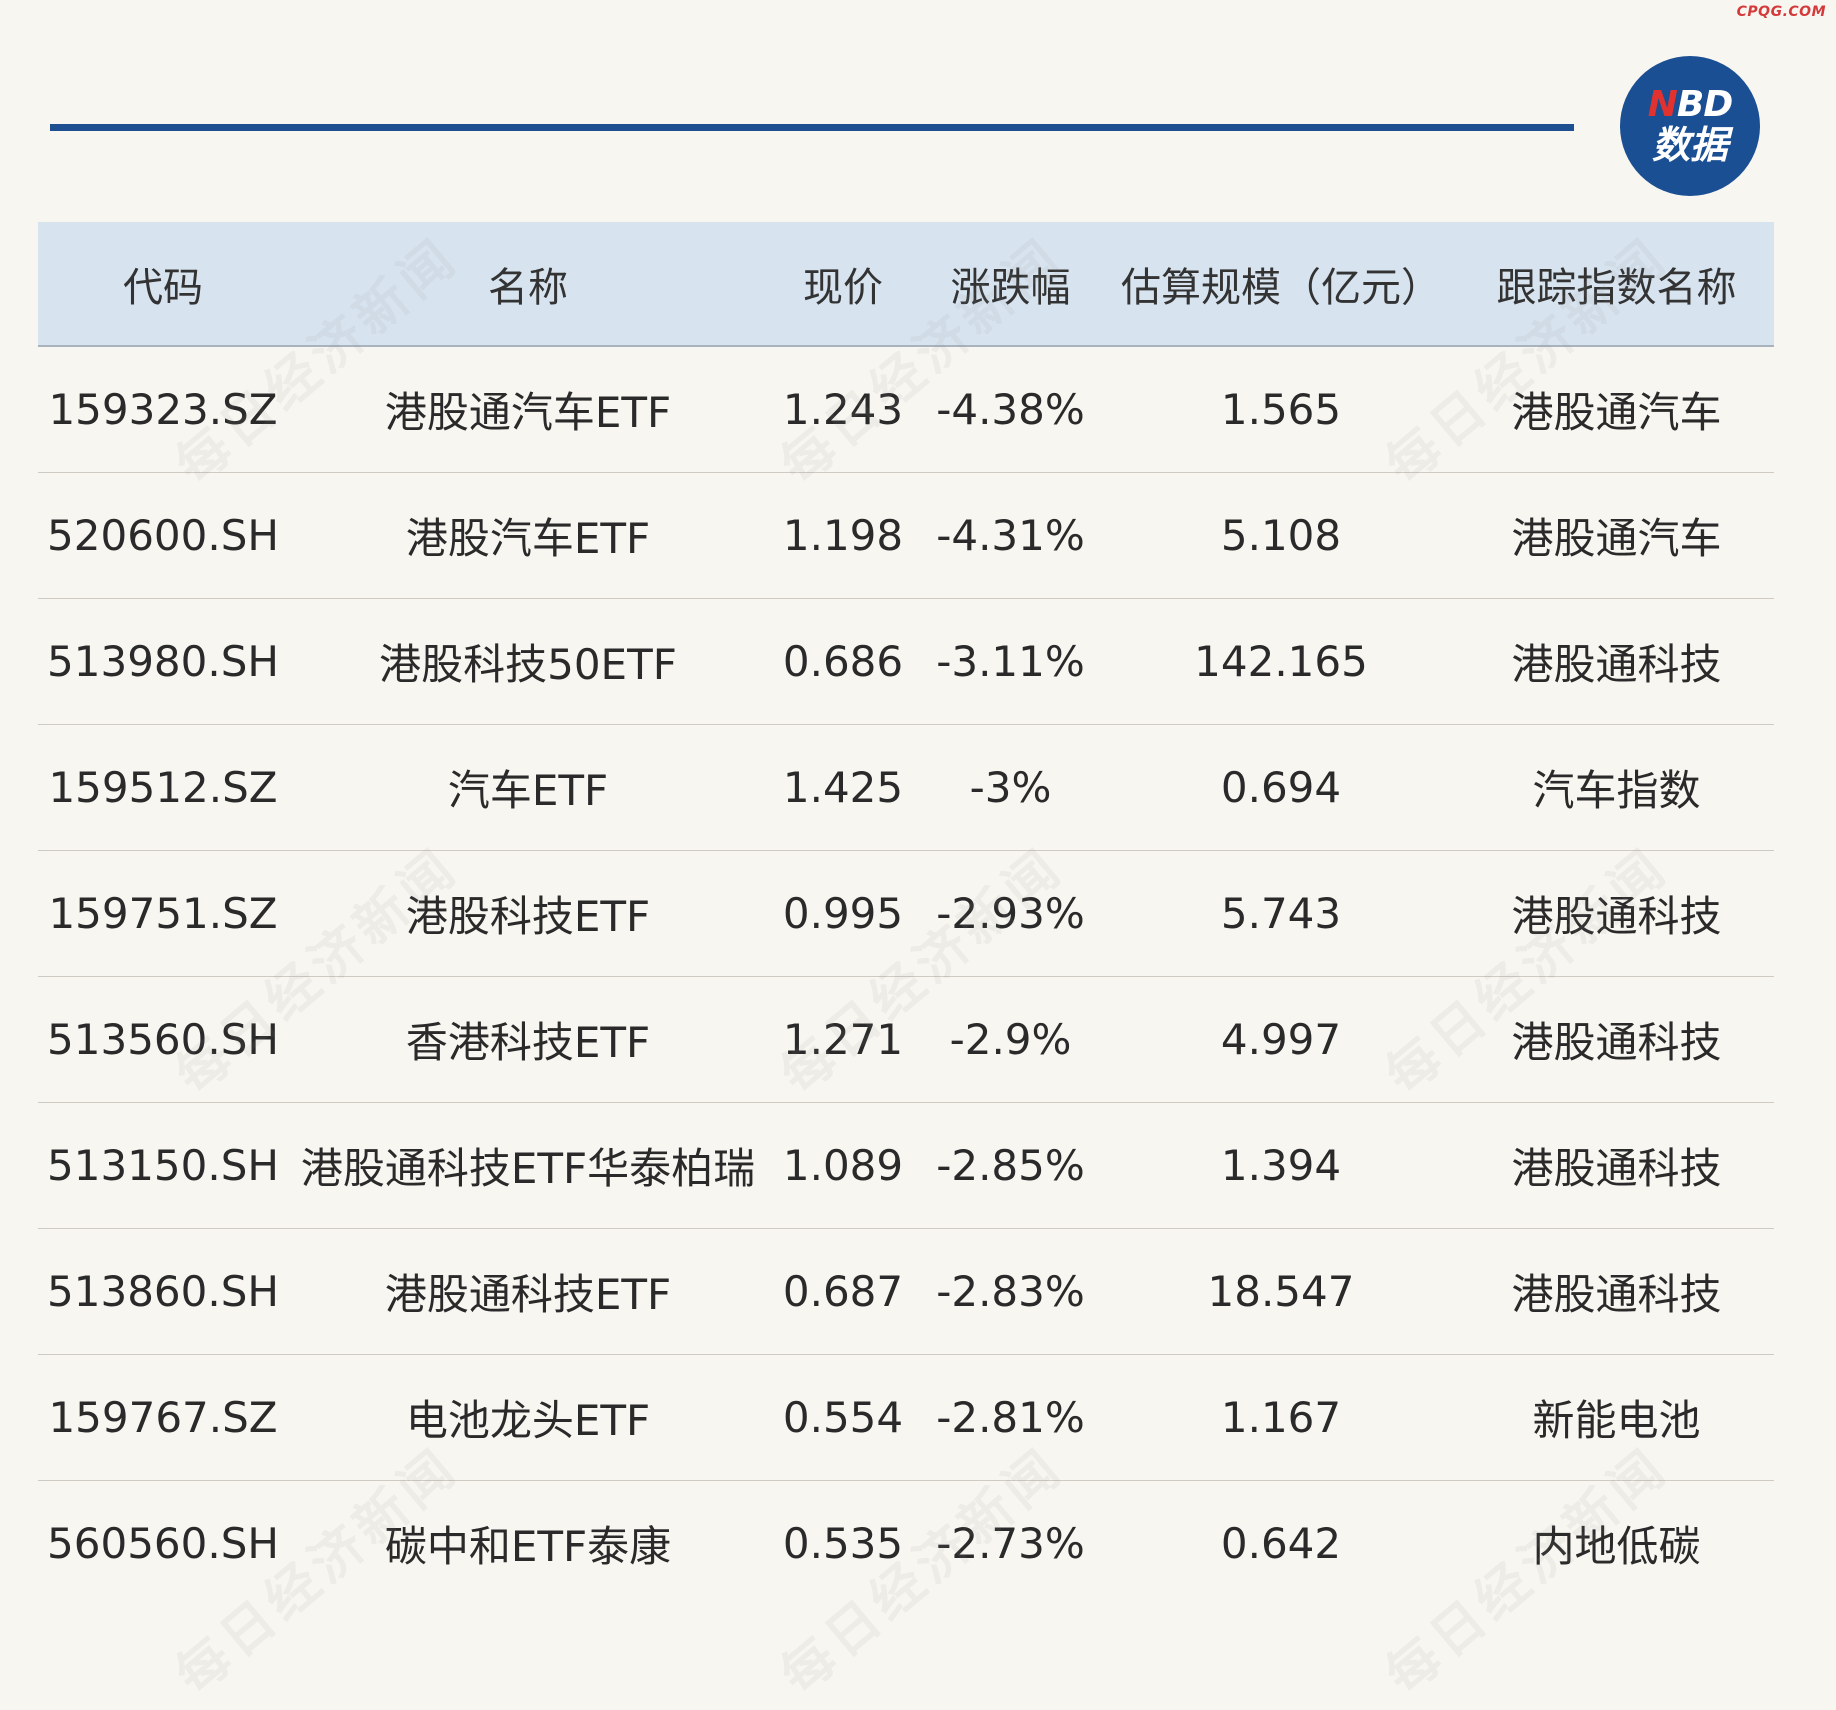  What do you see at coordinates (1281, 661) in the screenshot?
I see `cell-size: 142.165` at bounding box center [1281, 661].